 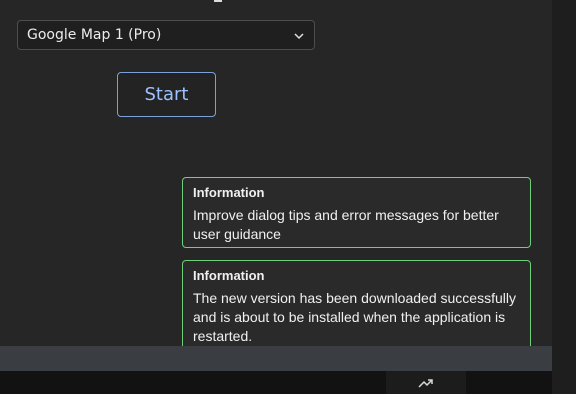 I want to click on chevron-down-icon, so click(x=299, y=36).